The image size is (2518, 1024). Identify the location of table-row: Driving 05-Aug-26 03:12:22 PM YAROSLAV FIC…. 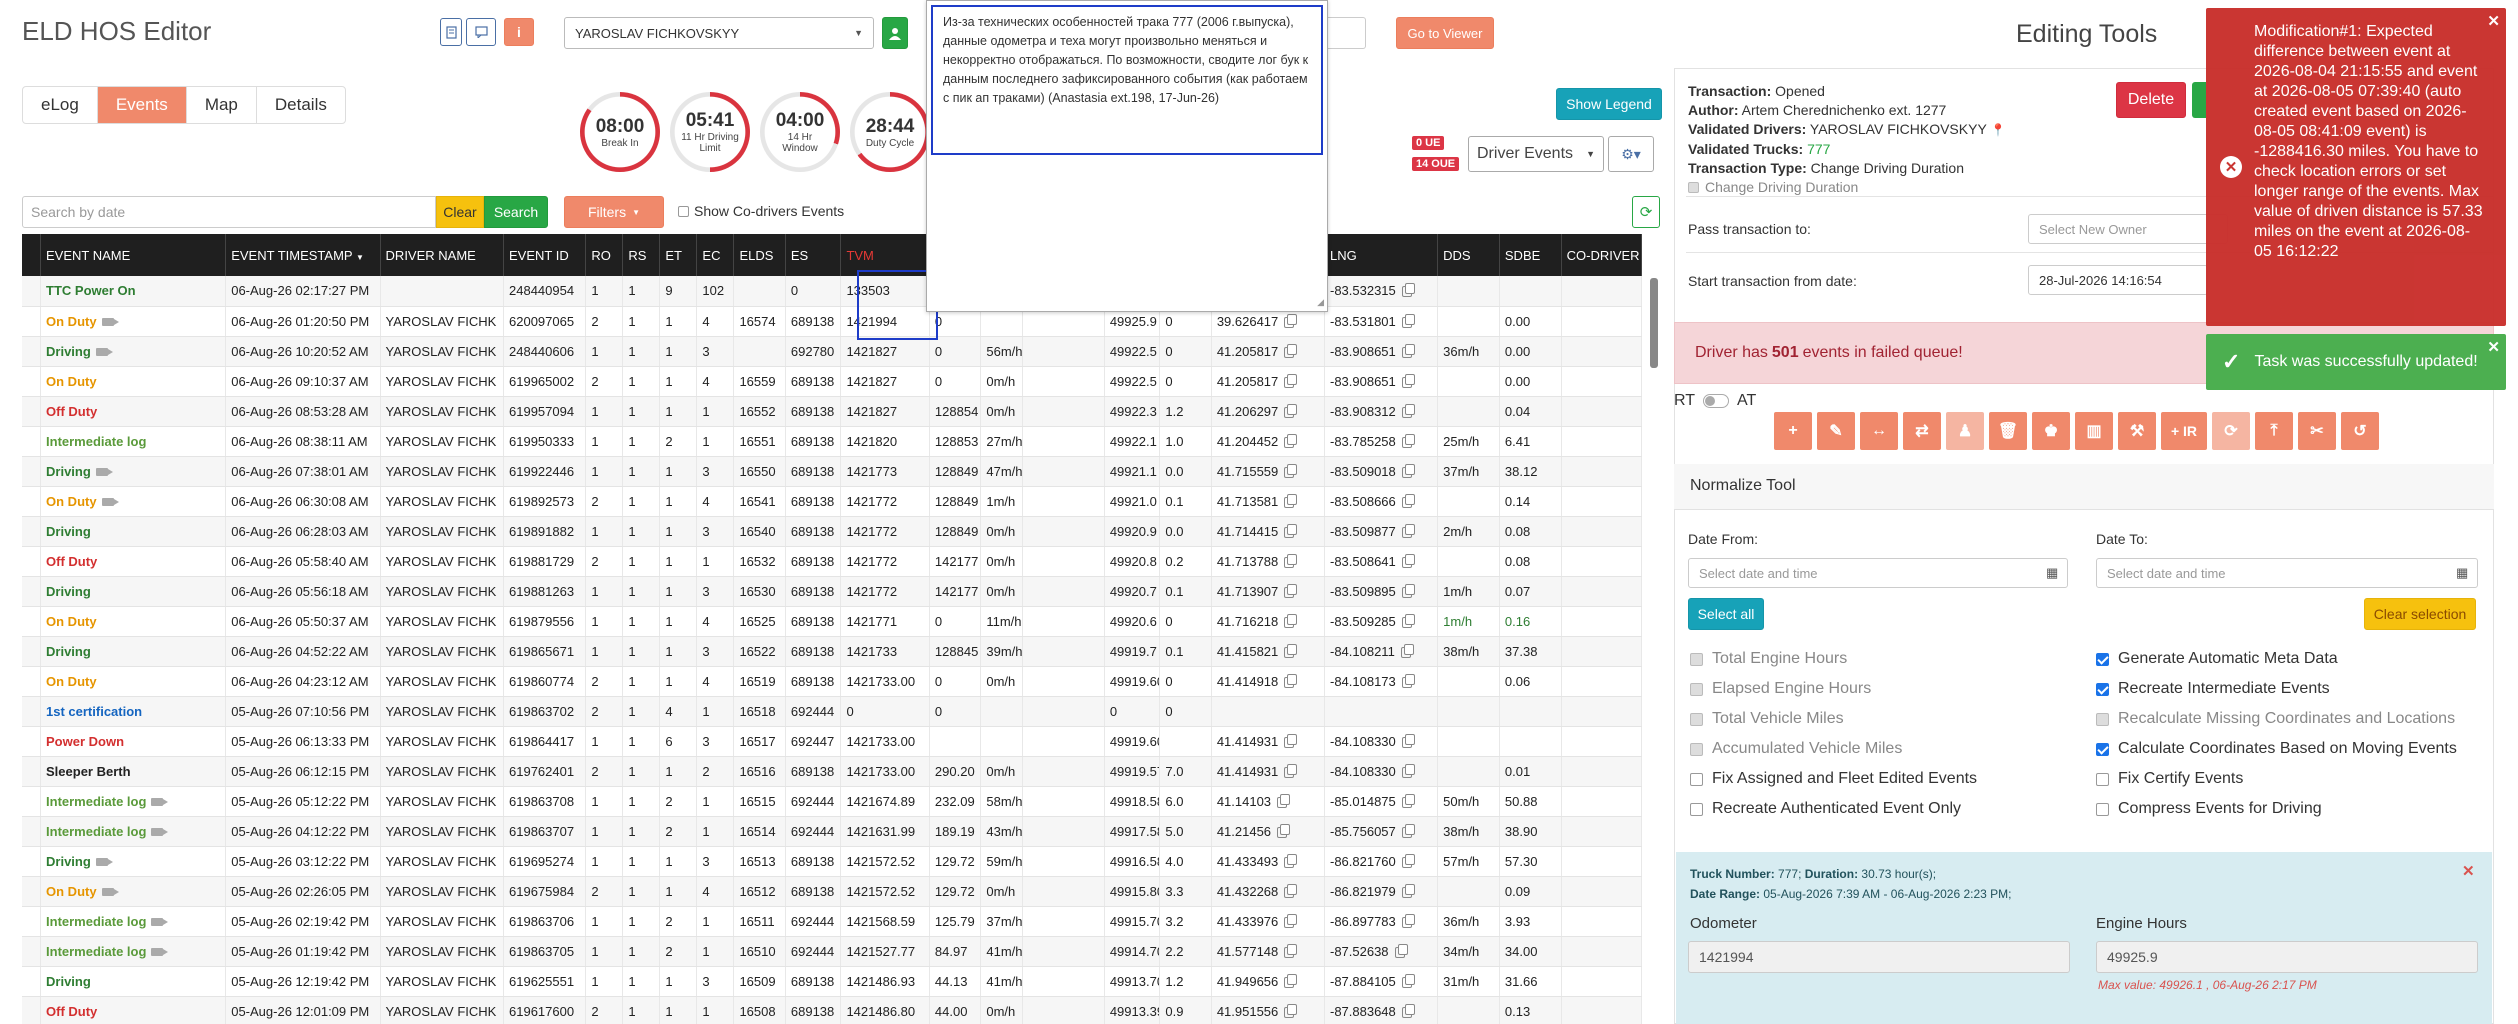
(832, 861).